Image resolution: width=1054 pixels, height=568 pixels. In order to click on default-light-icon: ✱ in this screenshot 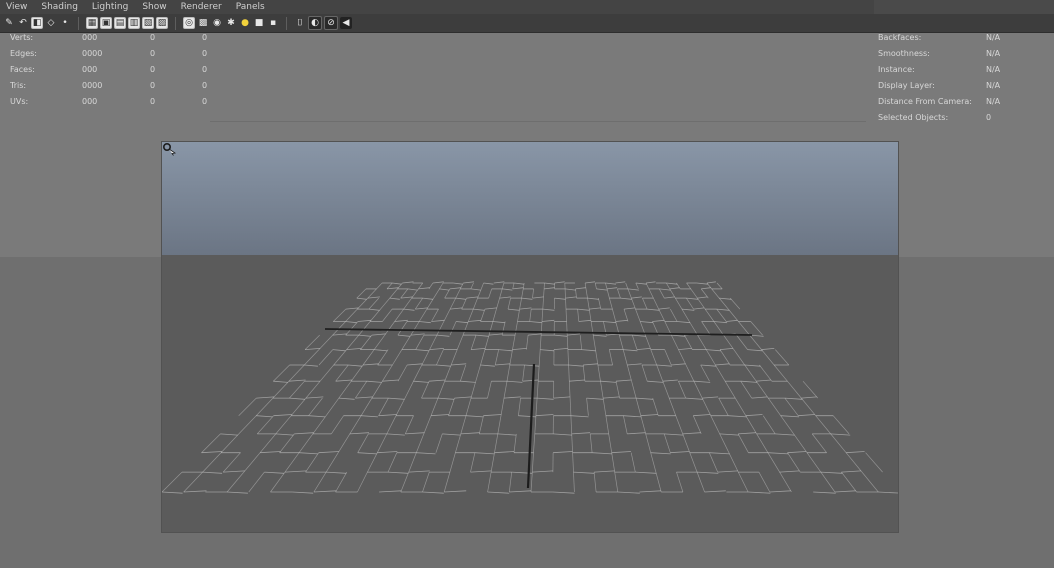, I will do `click(231, 23)`.